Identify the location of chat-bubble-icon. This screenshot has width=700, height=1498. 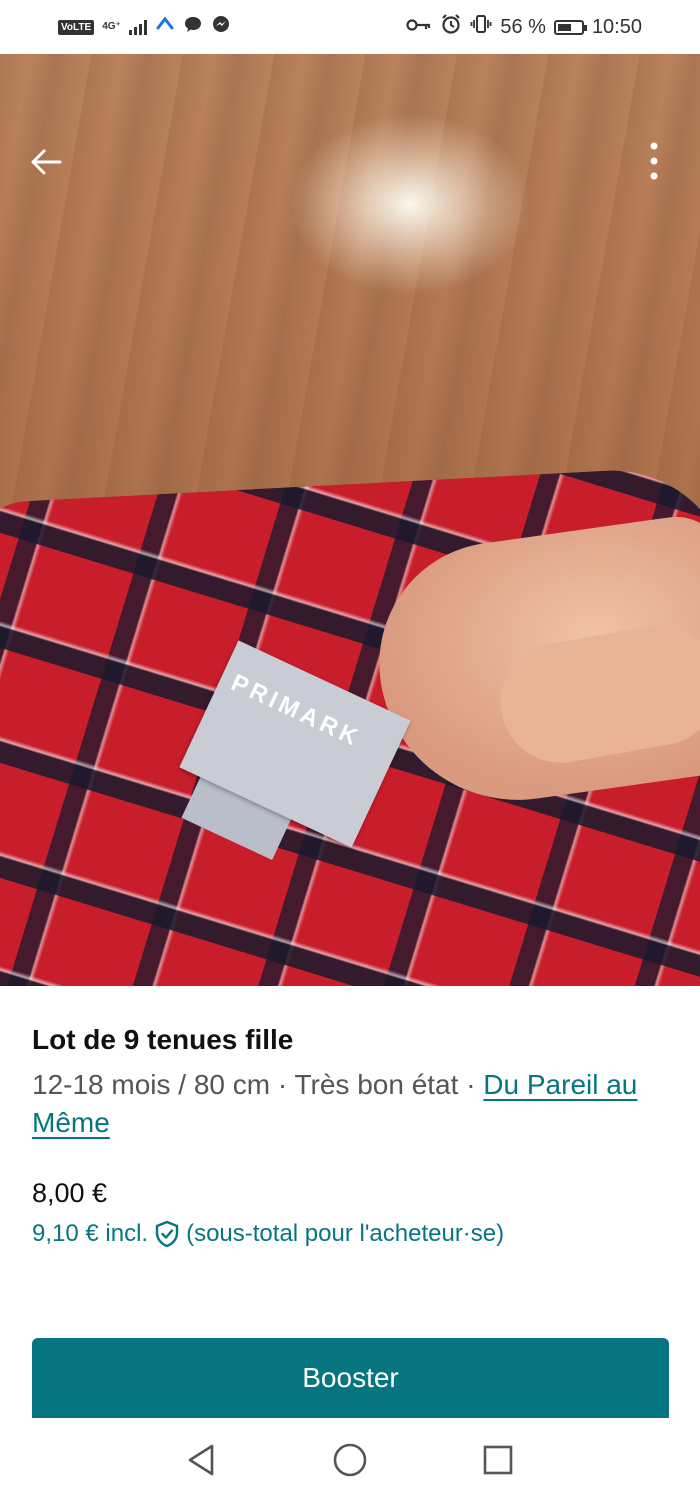
(193, 27).